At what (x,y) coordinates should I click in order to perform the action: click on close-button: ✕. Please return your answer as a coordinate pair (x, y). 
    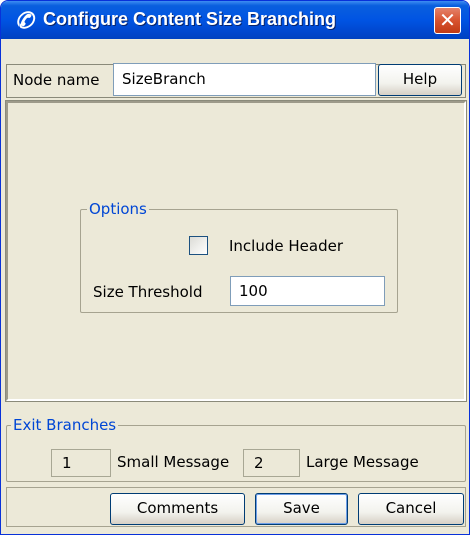
    Looking at the image, I should click on (447, 20).